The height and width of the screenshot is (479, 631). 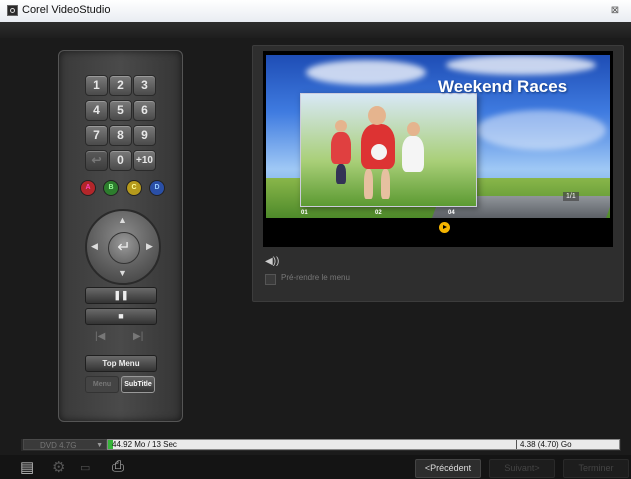 I want to click on key-8: 8, so click(x=120, y=135).